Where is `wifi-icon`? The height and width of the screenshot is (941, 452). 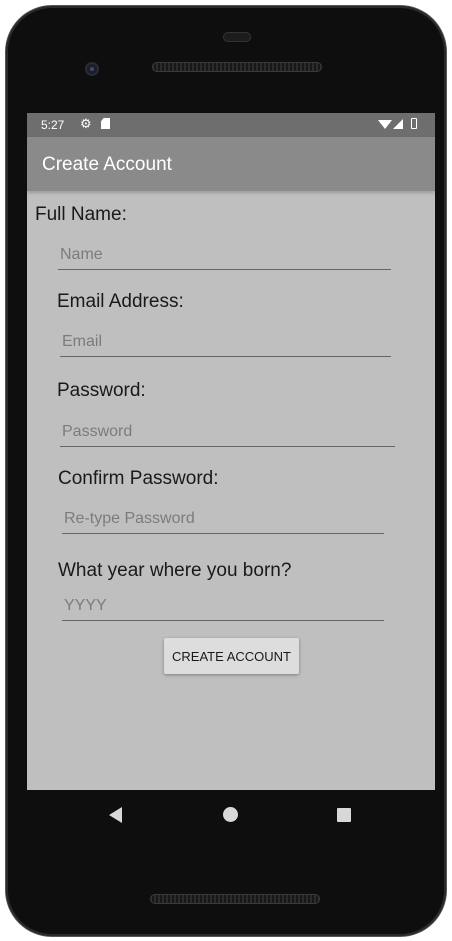 wifi-icon is located at coordinates (385, 124).